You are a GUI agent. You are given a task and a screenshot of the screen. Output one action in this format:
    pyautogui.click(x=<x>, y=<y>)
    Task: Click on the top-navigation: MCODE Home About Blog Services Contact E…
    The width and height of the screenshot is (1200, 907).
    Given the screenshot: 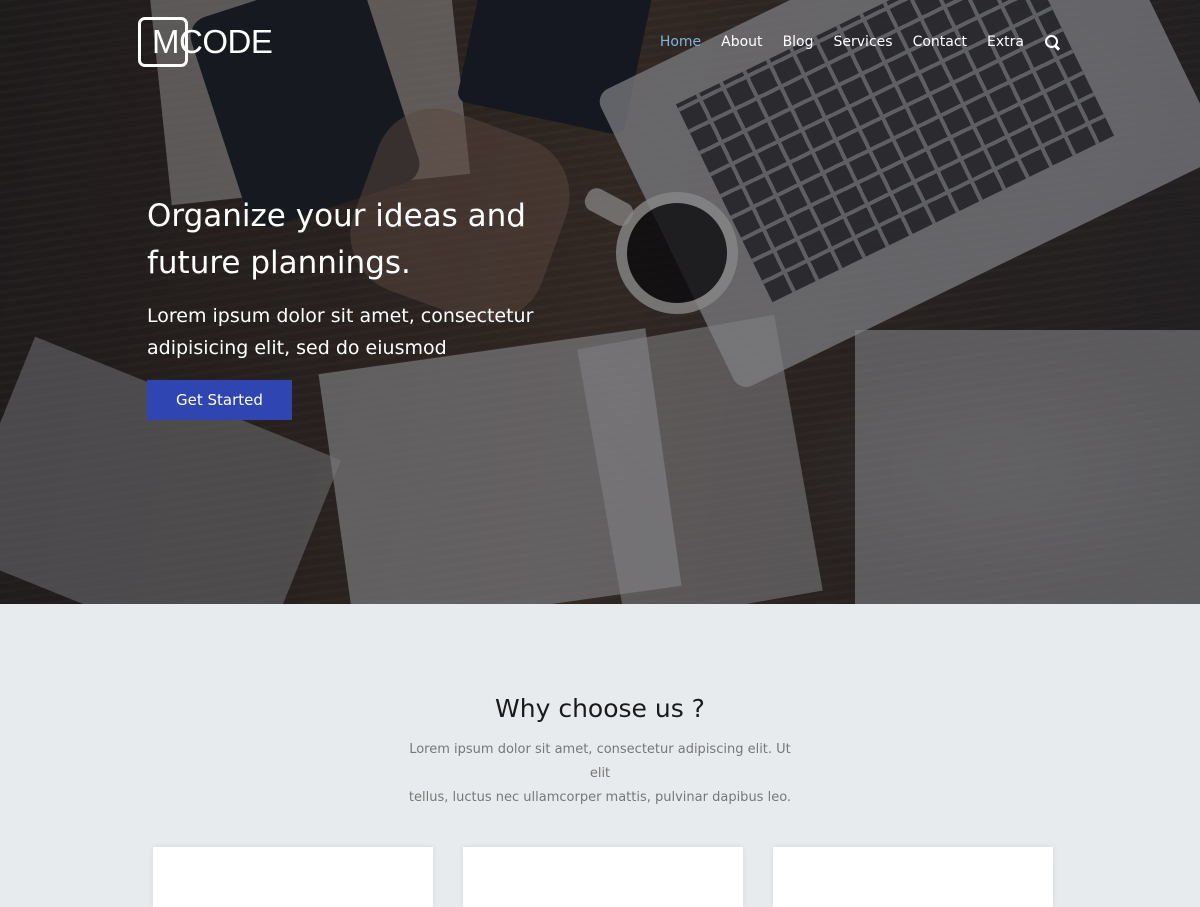 What is the action you would take?
    pyautogui.click(x=600, y=42)
    